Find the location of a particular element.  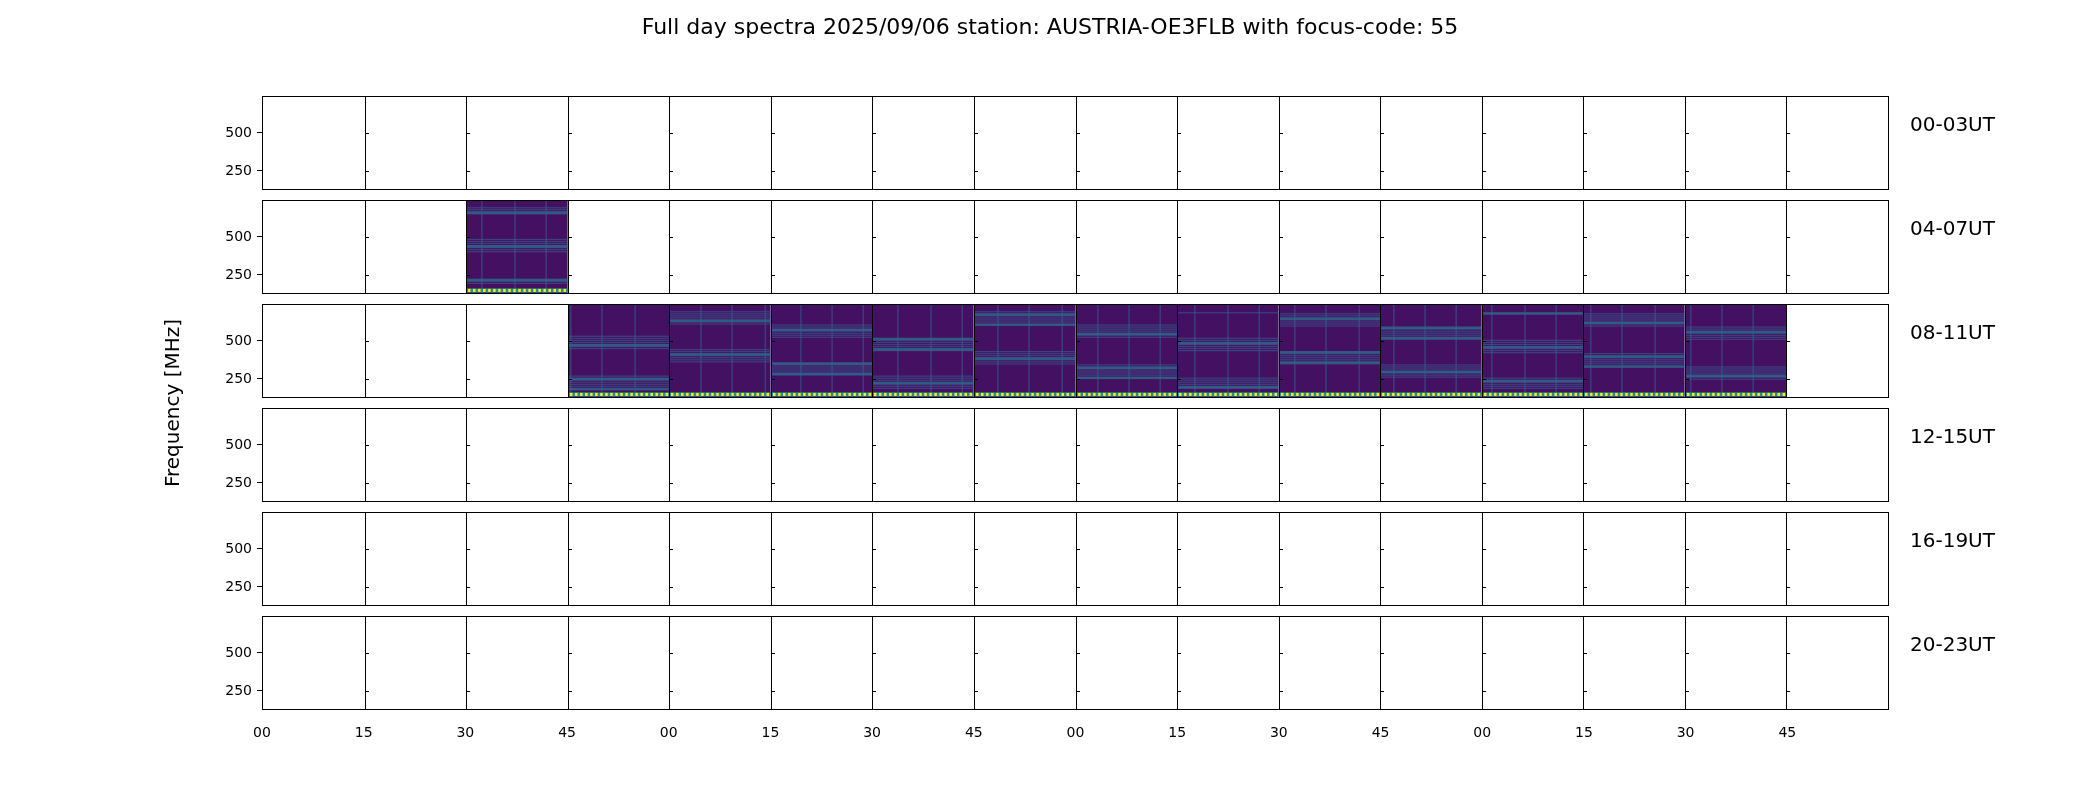

axis-label: Frequency [MHz] is located at coordinates (172, 403).